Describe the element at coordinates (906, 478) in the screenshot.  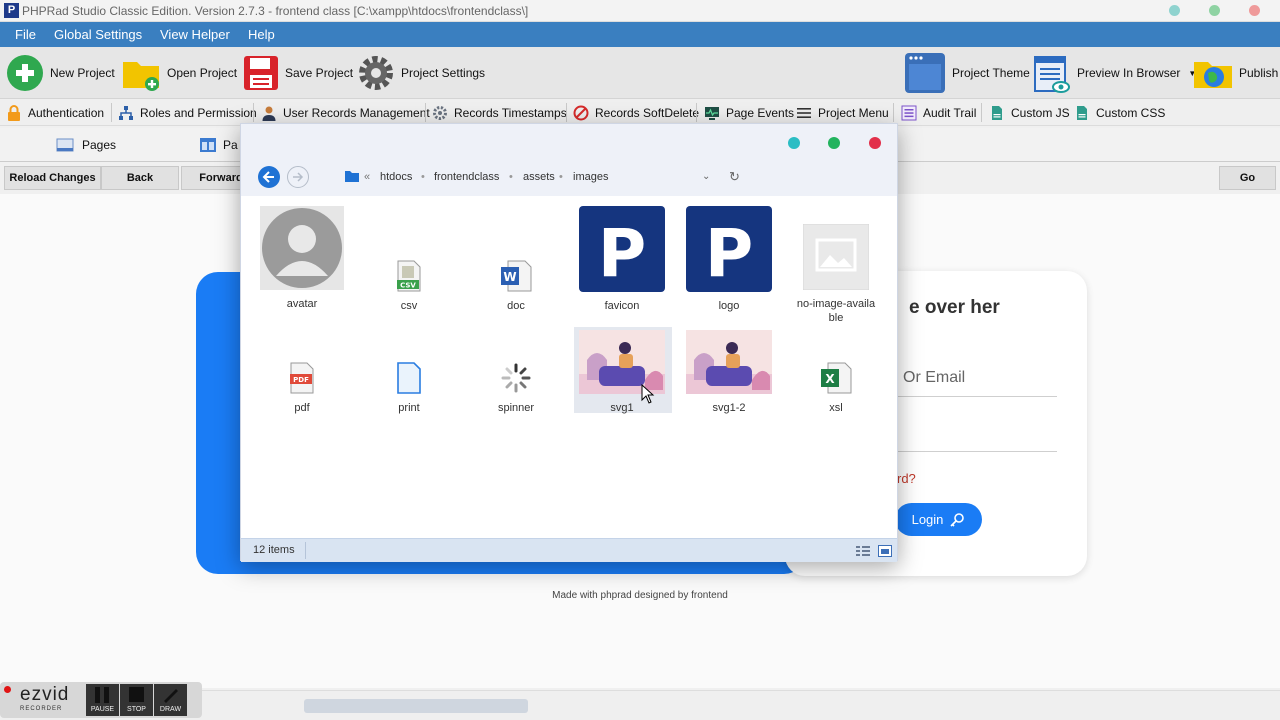
I see `forgot-password-link: rd?` at that location.